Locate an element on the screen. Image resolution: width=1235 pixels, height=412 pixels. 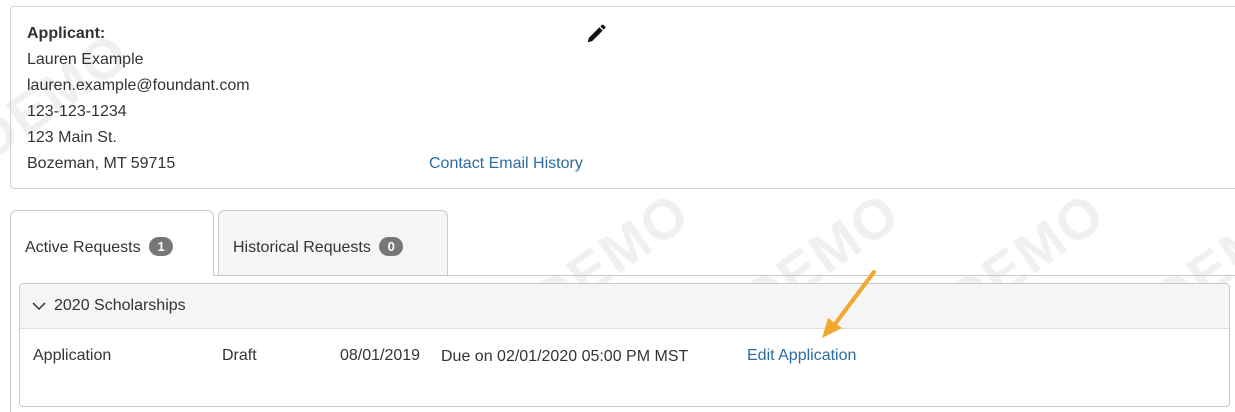
contact-email-history-link: Contact Email History is located at coordinates (506, 164).